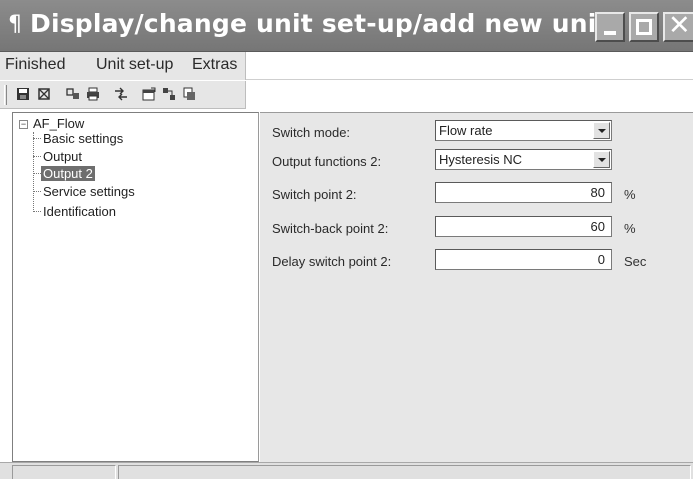 The height and width of the screenshot is (479, 693). I want to click on menu-finished: Finished, so click(35, 65).